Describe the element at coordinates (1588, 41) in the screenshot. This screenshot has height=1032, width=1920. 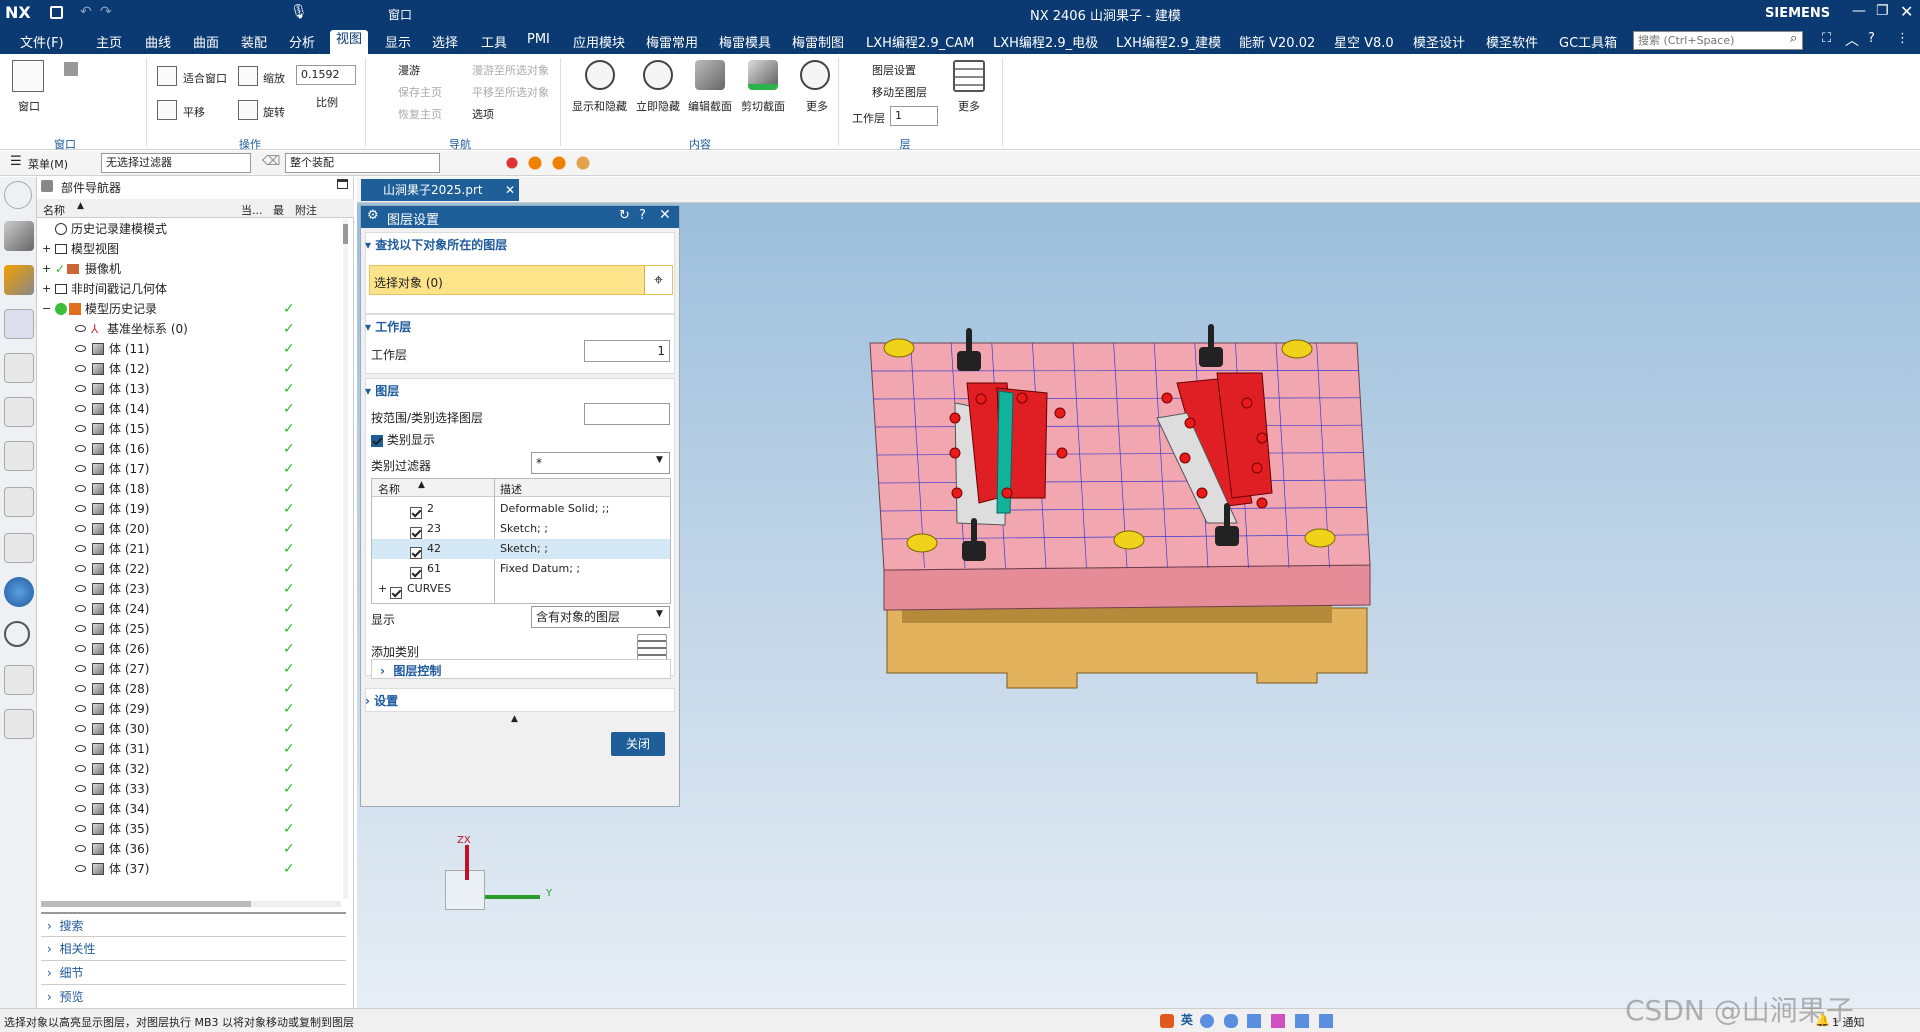
I see `tab-gc-toolbox: GC工具箱` at that location.